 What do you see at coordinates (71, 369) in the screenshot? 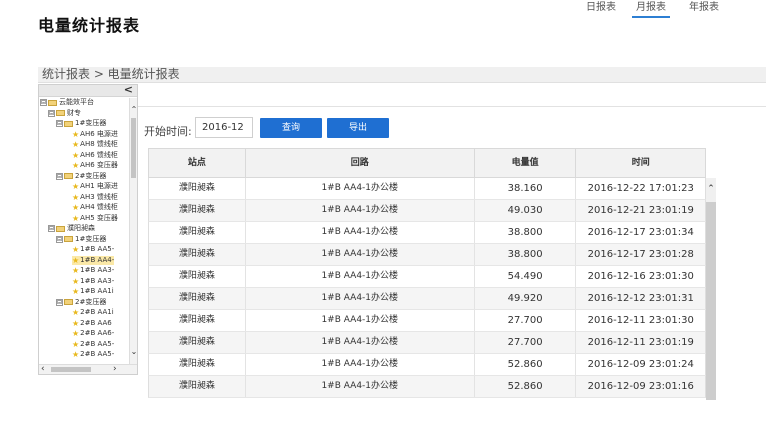
I see `tree-hscroll-thumb` at bounding box center [71, 369].